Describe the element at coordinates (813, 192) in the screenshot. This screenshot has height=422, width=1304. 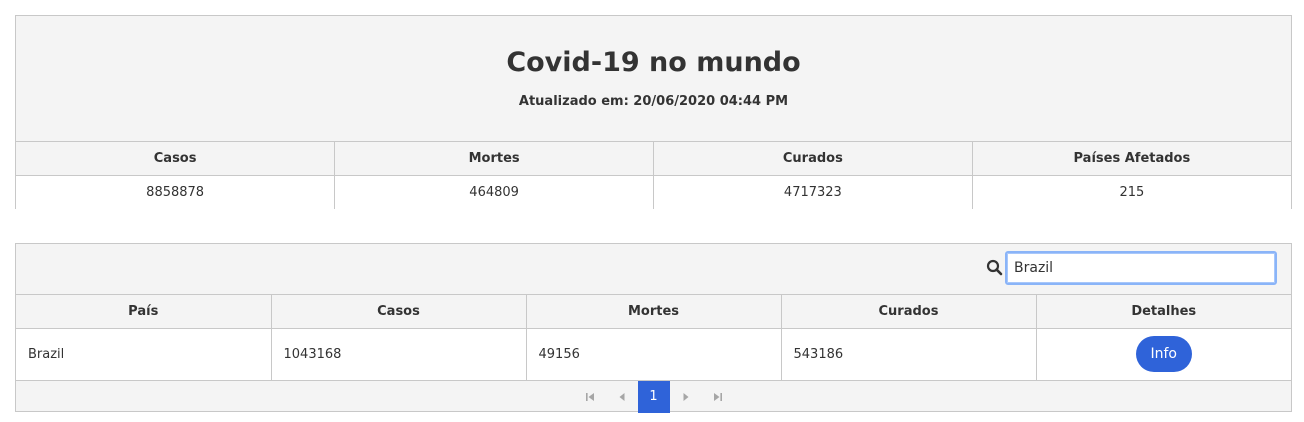
I see `total-recovered-value: 4717323` at that location.